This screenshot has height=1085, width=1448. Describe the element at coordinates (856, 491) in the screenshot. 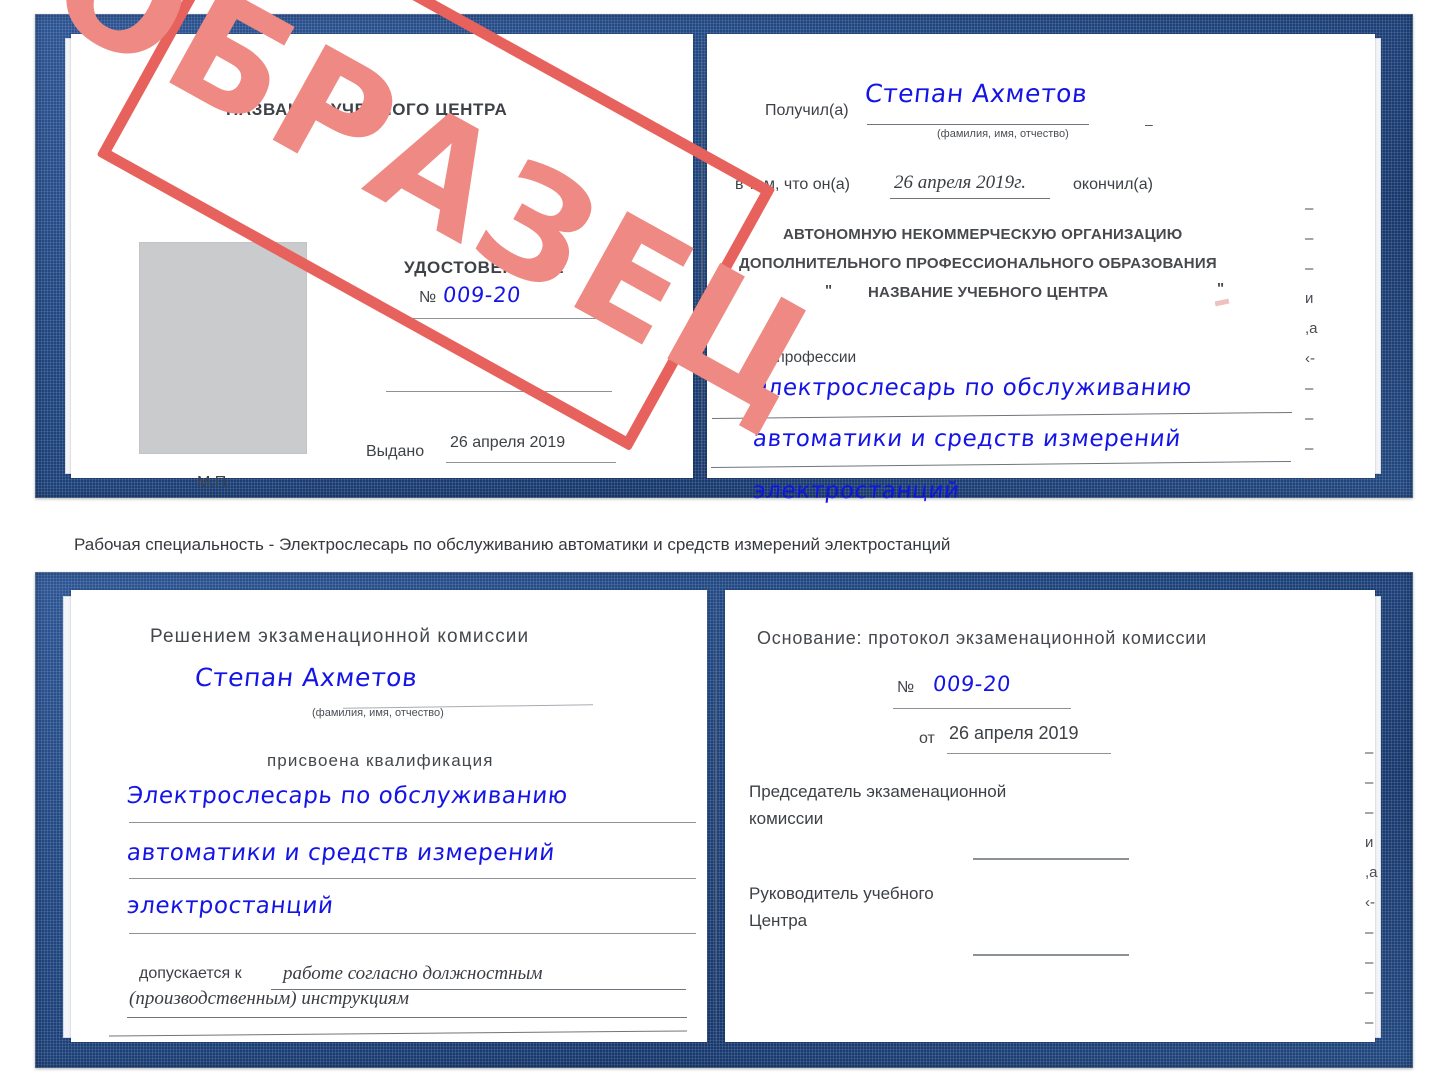

I see `profession-line-3: электростанций` at that location.